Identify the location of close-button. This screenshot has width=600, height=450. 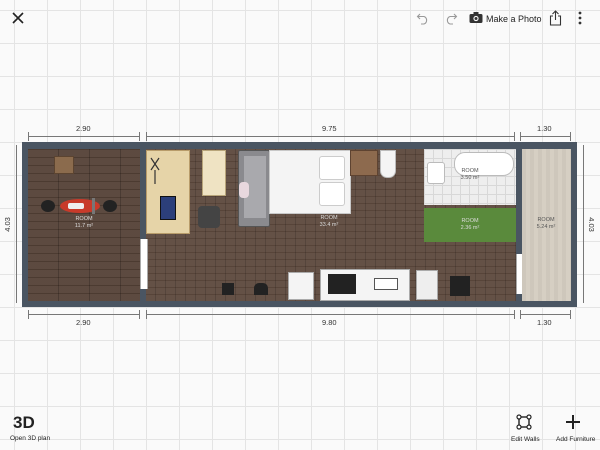
(18, 18).